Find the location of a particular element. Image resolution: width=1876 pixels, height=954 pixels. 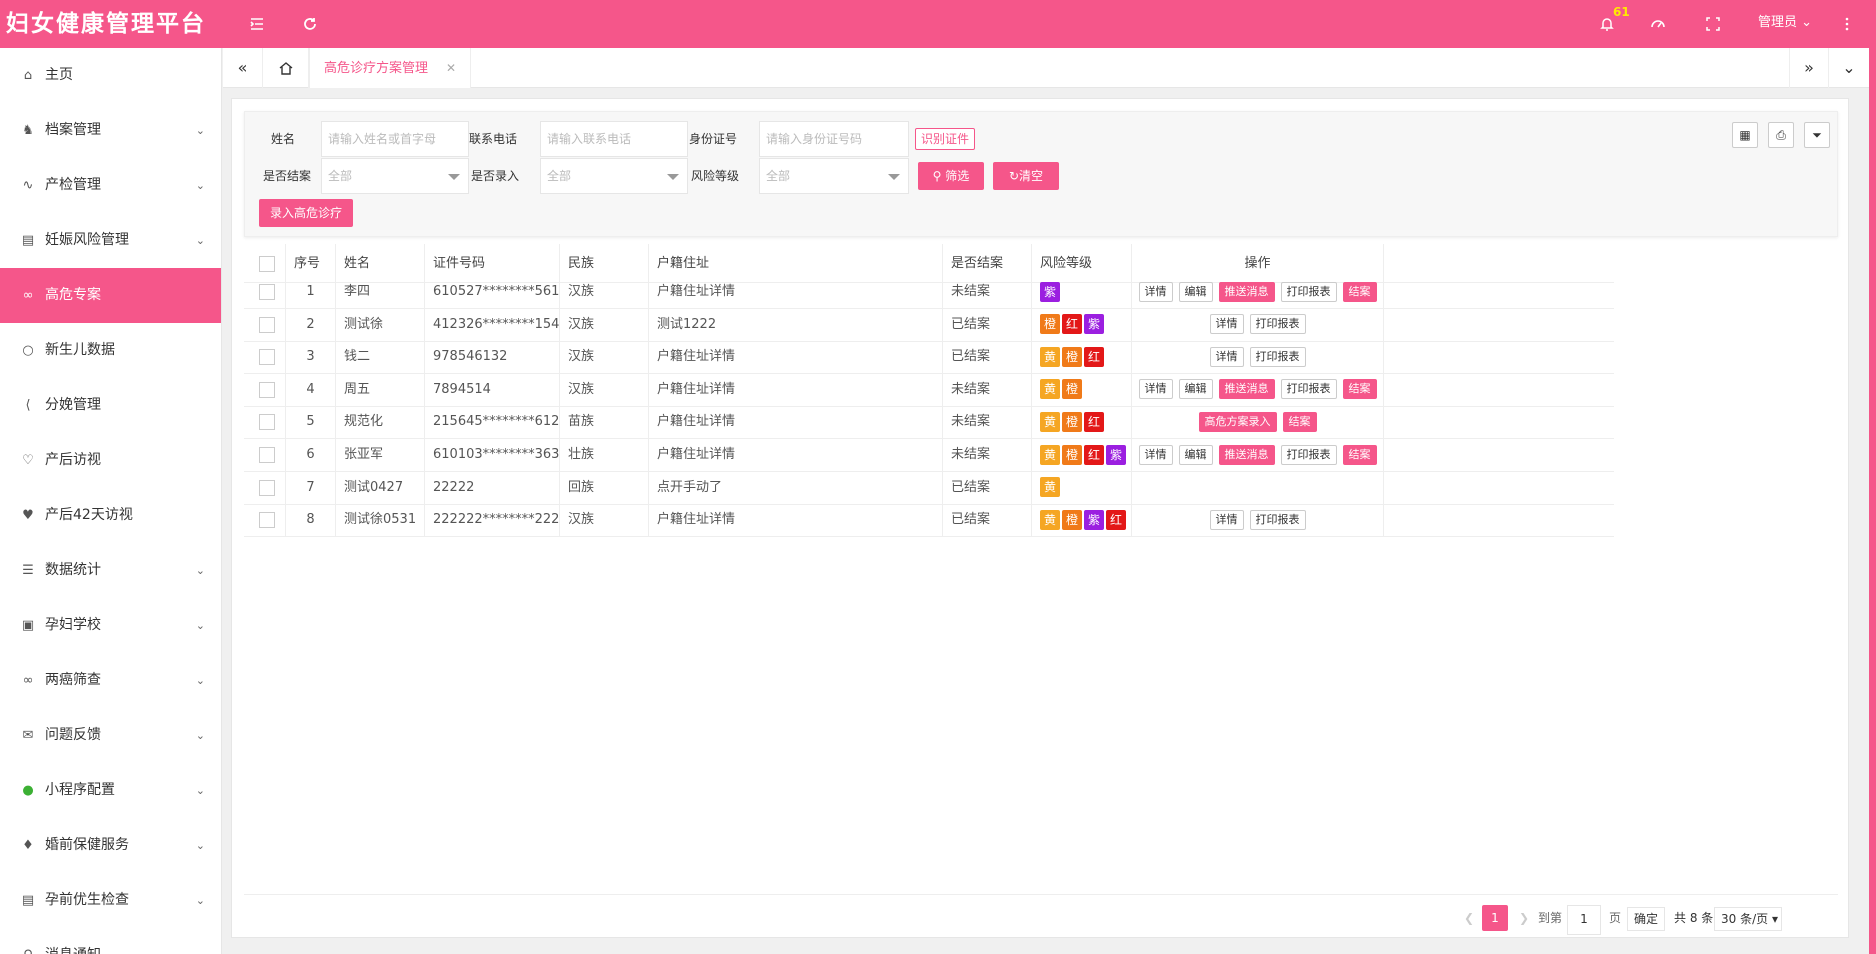

next-page-icon: ❯ is located at coordinates (1524, 918).